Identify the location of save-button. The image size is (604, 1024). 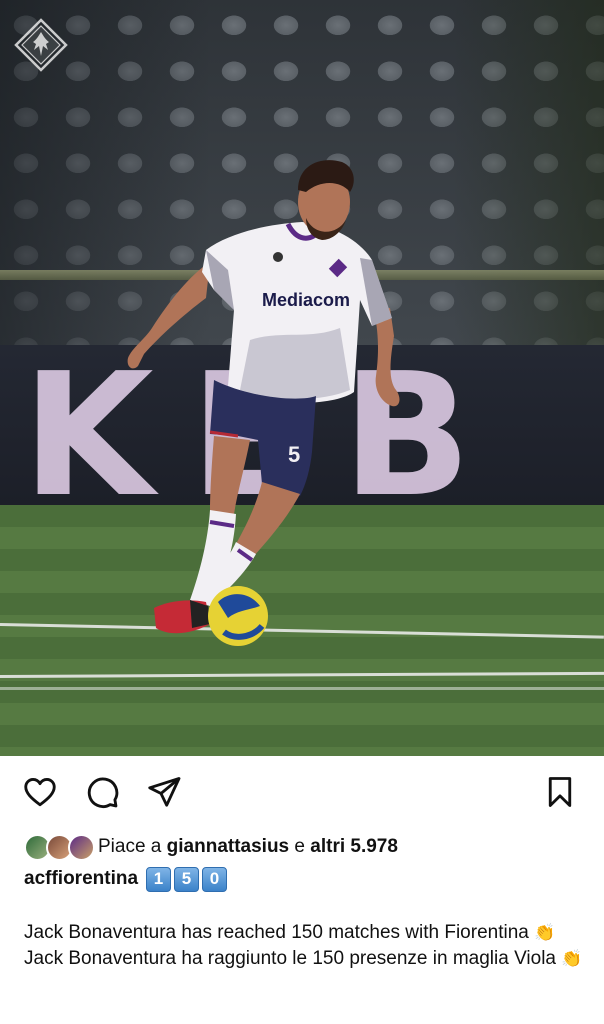
(560, 792).